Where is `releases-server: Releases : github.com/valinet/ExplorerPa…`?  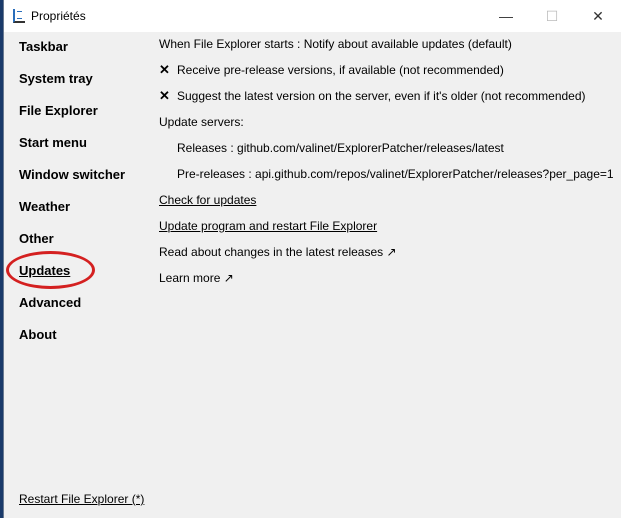
releases-server: Releases : github.com/valinet/ExplorerPa… is located at coordinates (389, 153).